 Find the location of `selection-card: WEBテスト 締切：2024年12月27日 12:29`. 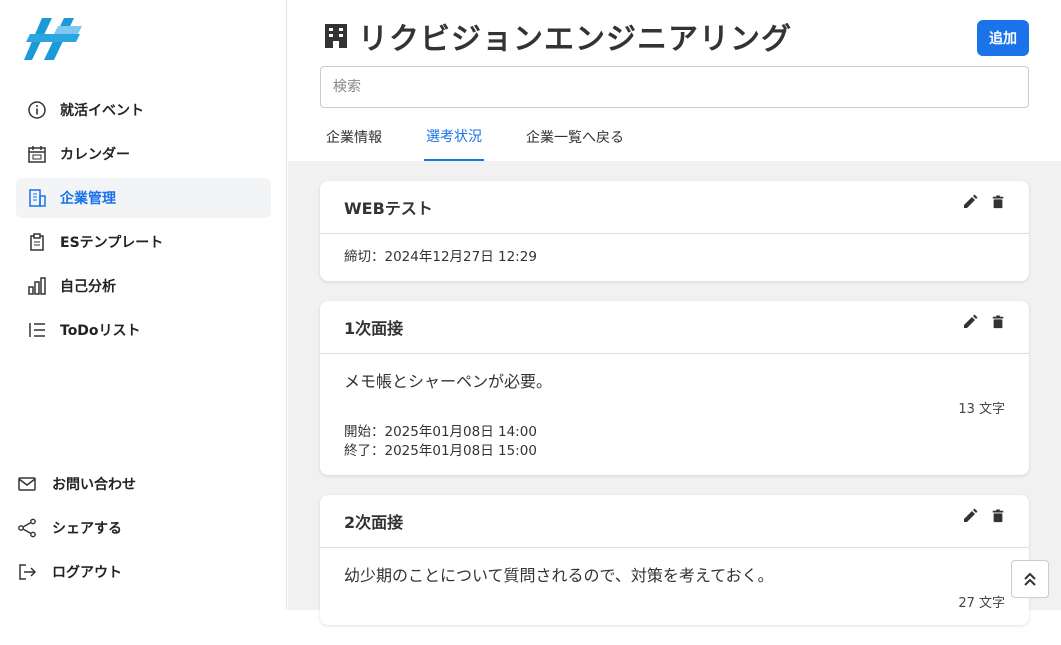

selection-card: WEBテスト 締切：2024年12月27日 12:29 is located at coordinates (674, 231).